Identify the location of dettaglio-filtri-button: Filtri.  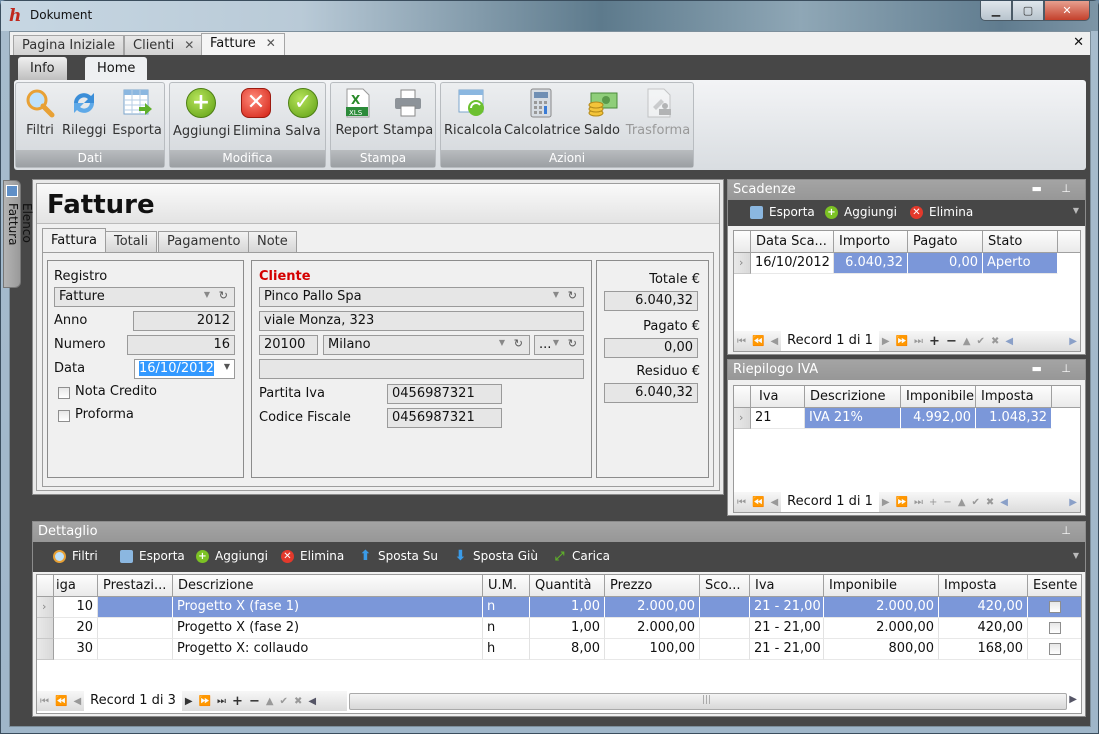
(75, 556).